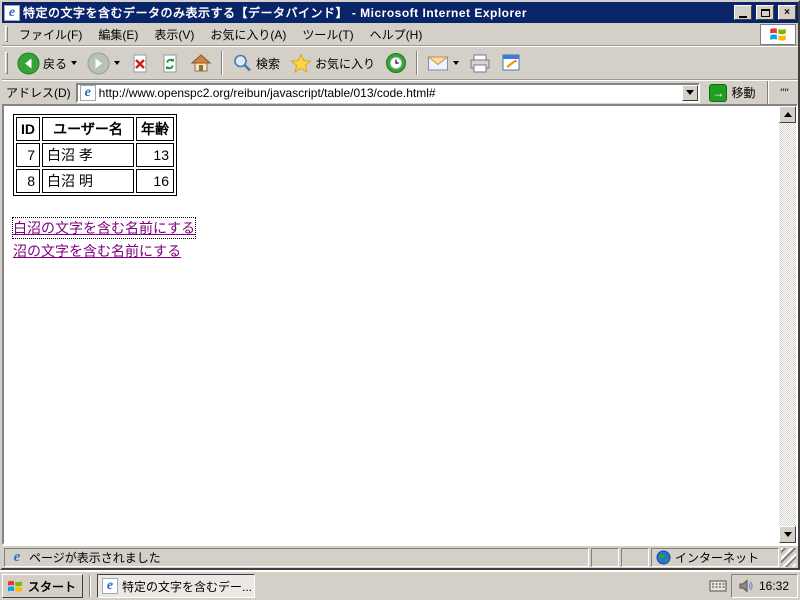  I want to click on maximize-button, so click(765, 12).